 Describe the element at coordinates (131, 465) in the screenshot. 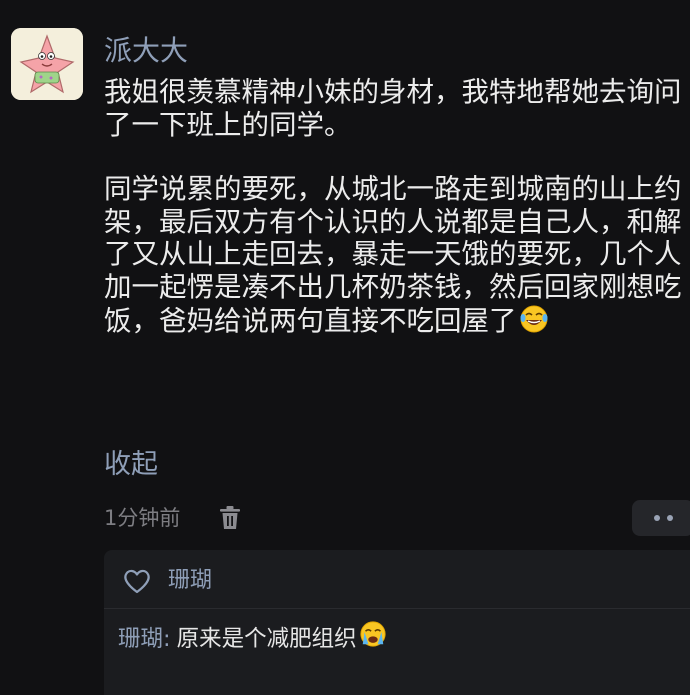

I see `collapse-link: 收起` at that location.